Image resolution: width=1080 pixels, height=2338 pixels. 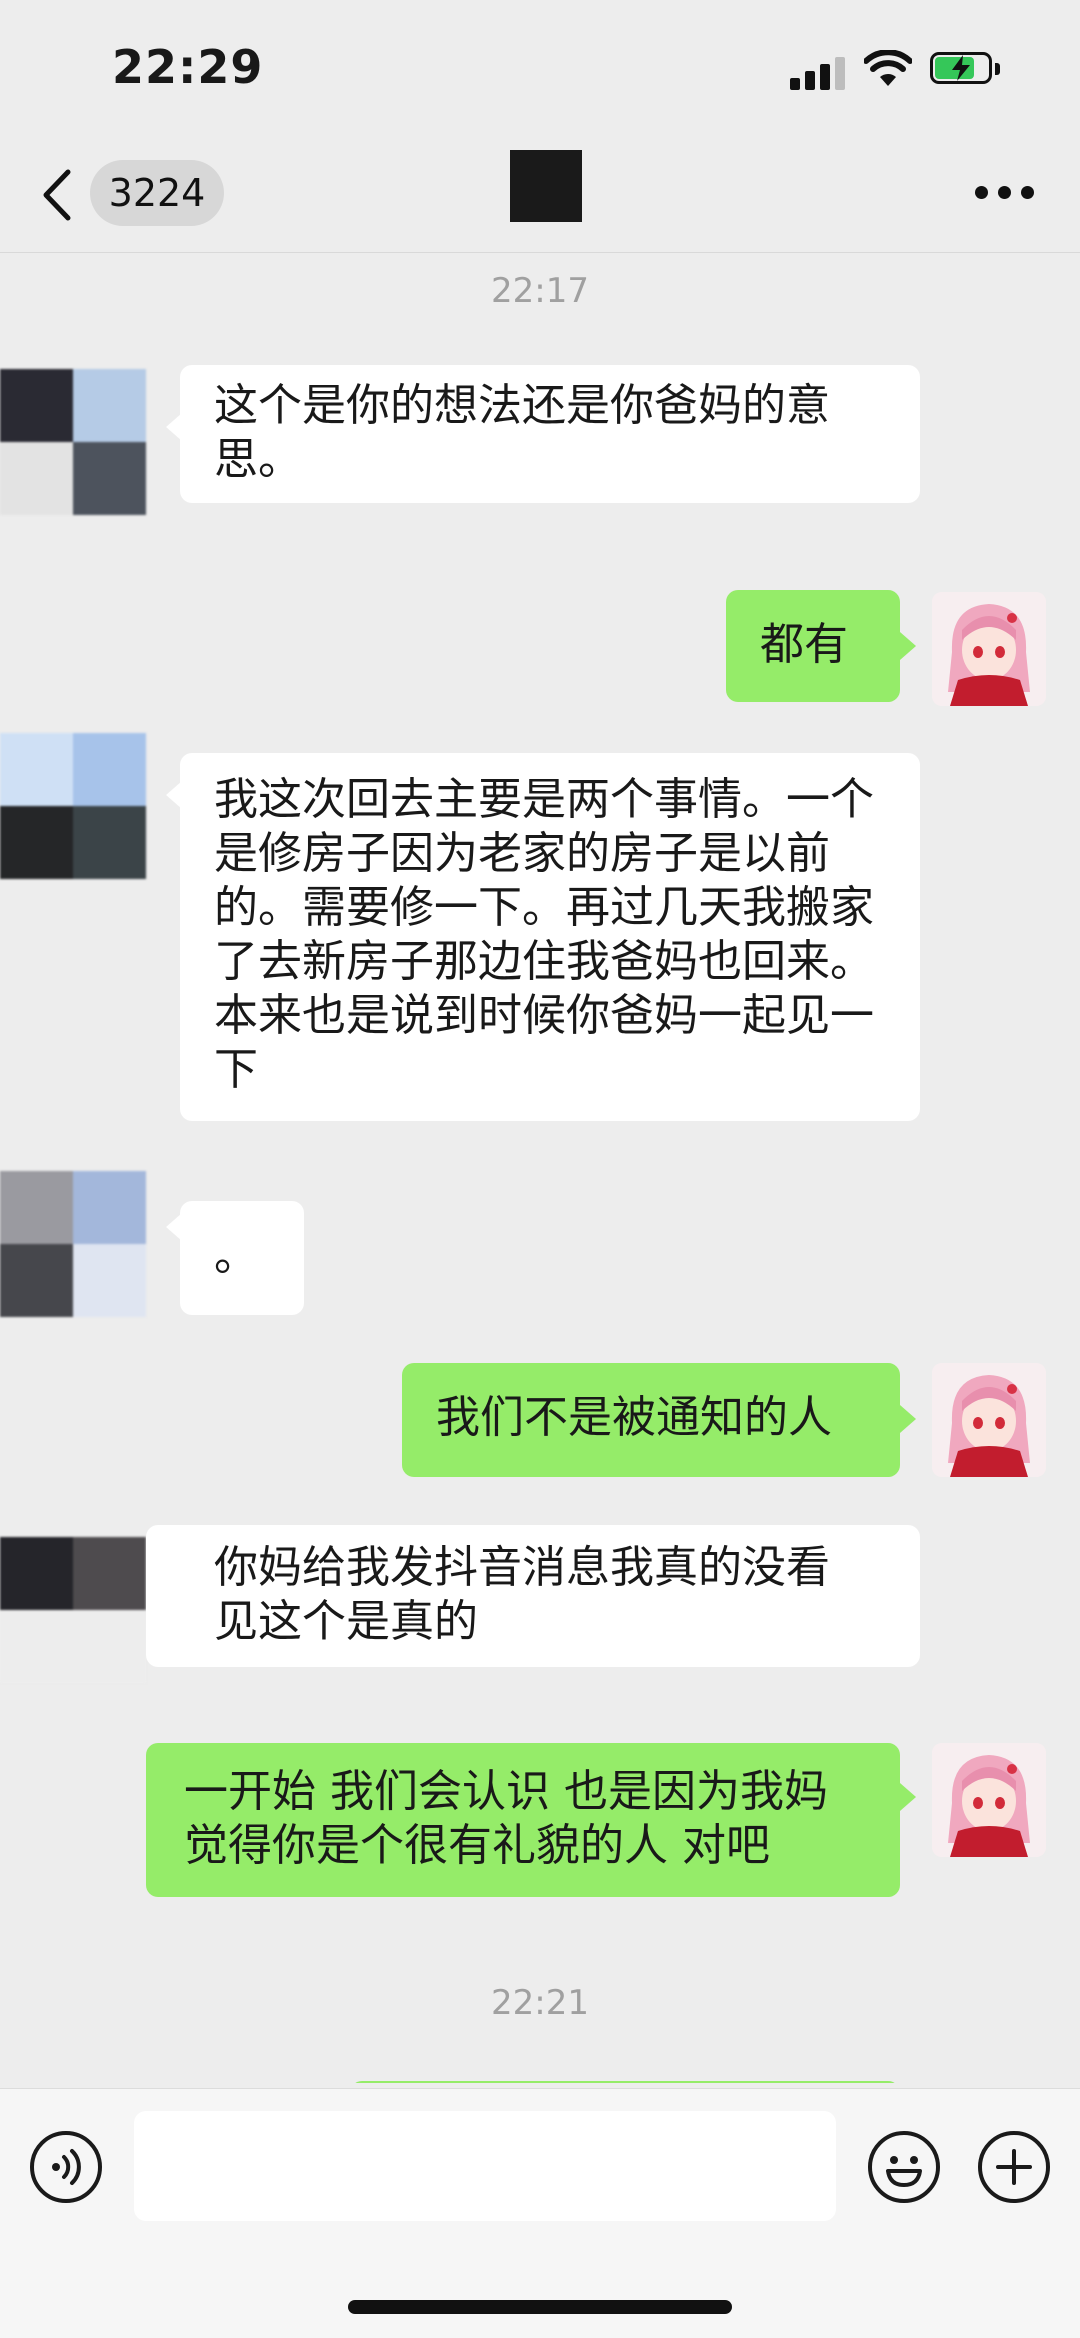 What do you see at coordinates (550, 434) in the screenshot?
I see `message-bubble-incoming: 这个是你的想法还是你爸妈的意思。` at bounding box center [550, 434].